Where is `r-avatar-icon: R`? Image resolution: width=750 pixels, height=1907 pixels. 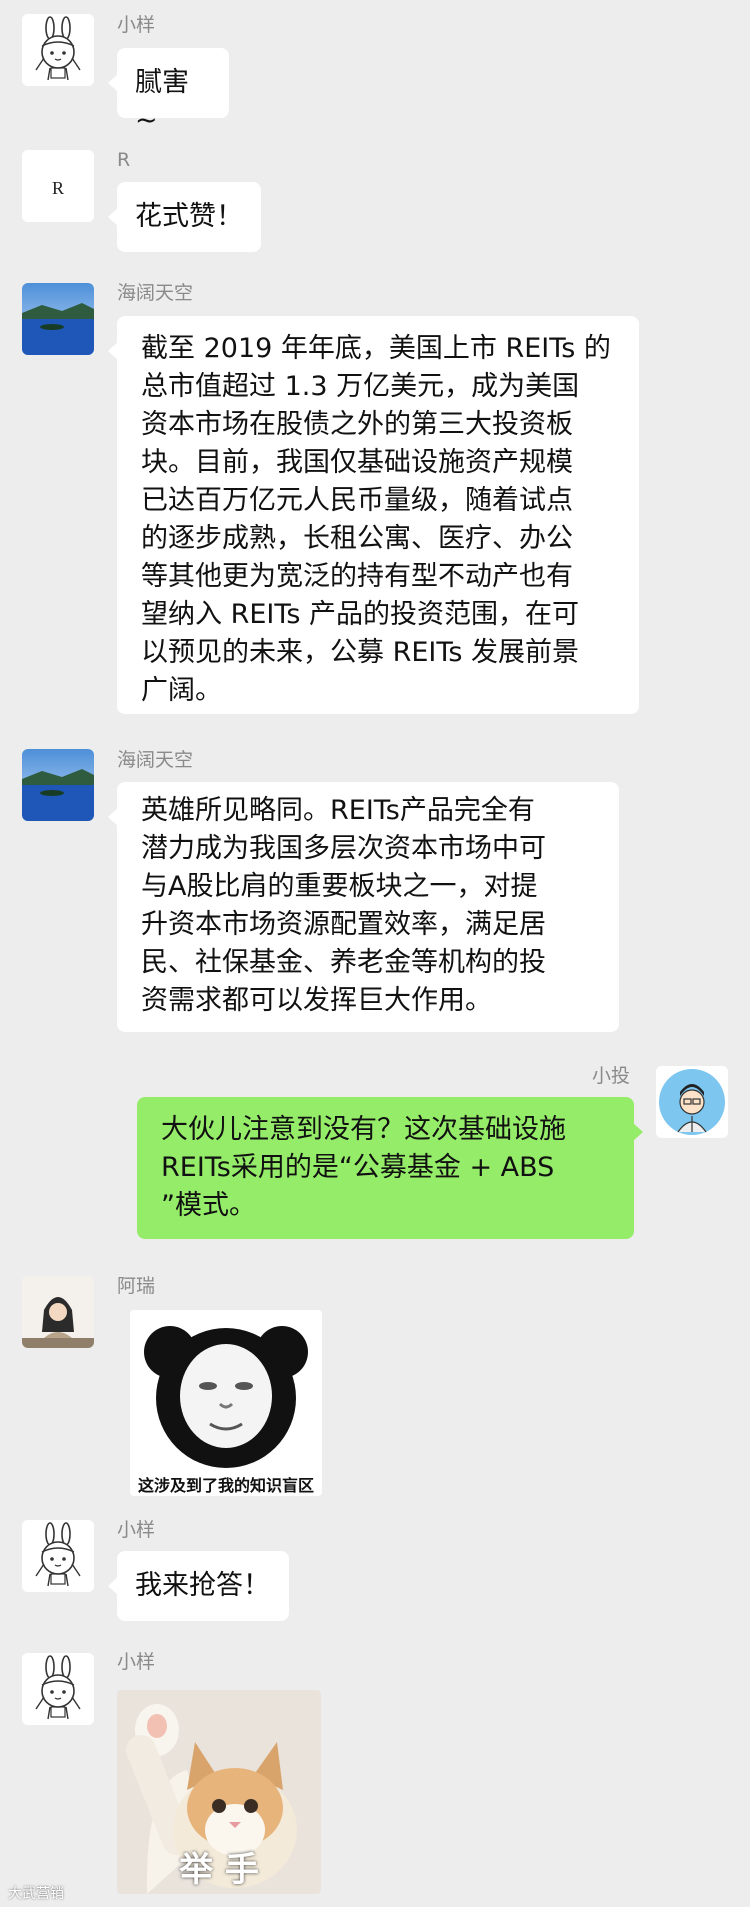 r-avatar-icon: R is located at coordinates (58, 186).